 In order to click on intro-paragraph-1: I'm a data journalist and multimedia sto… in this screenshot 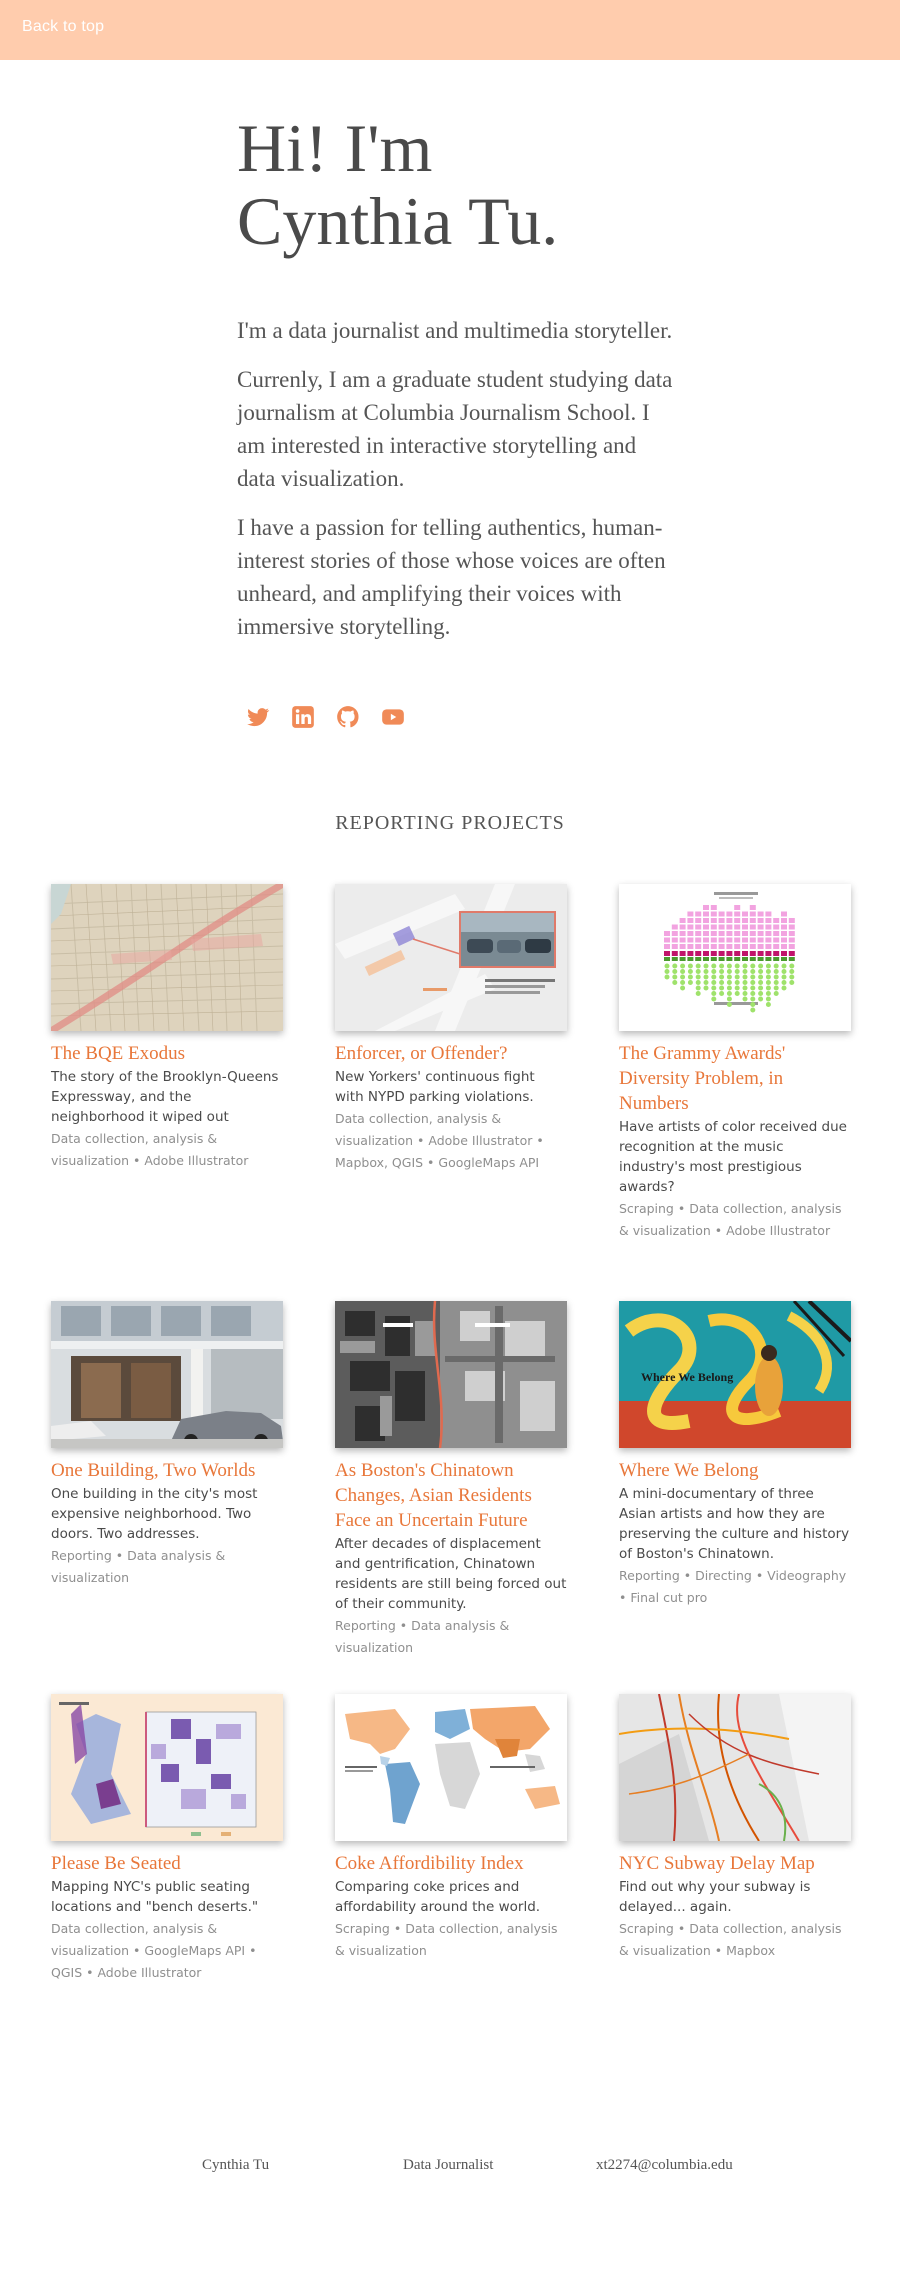, I will do `click(455, 330)`.